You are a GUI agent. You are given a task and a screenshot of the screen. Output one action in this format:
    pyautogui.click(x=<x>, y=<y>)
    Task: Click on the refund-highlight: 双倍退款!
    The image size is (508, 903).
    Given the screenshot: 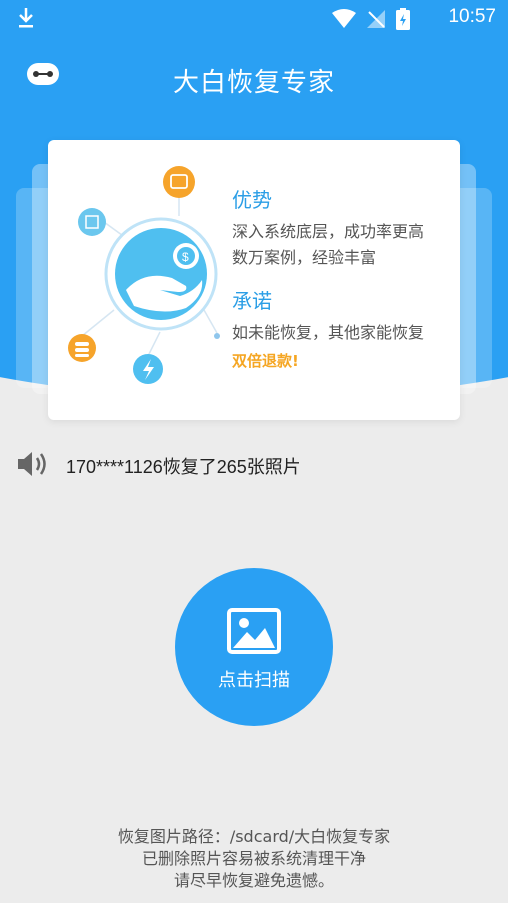 What is the action you would take?
    pyautogui.click(x=265, y=361)
    